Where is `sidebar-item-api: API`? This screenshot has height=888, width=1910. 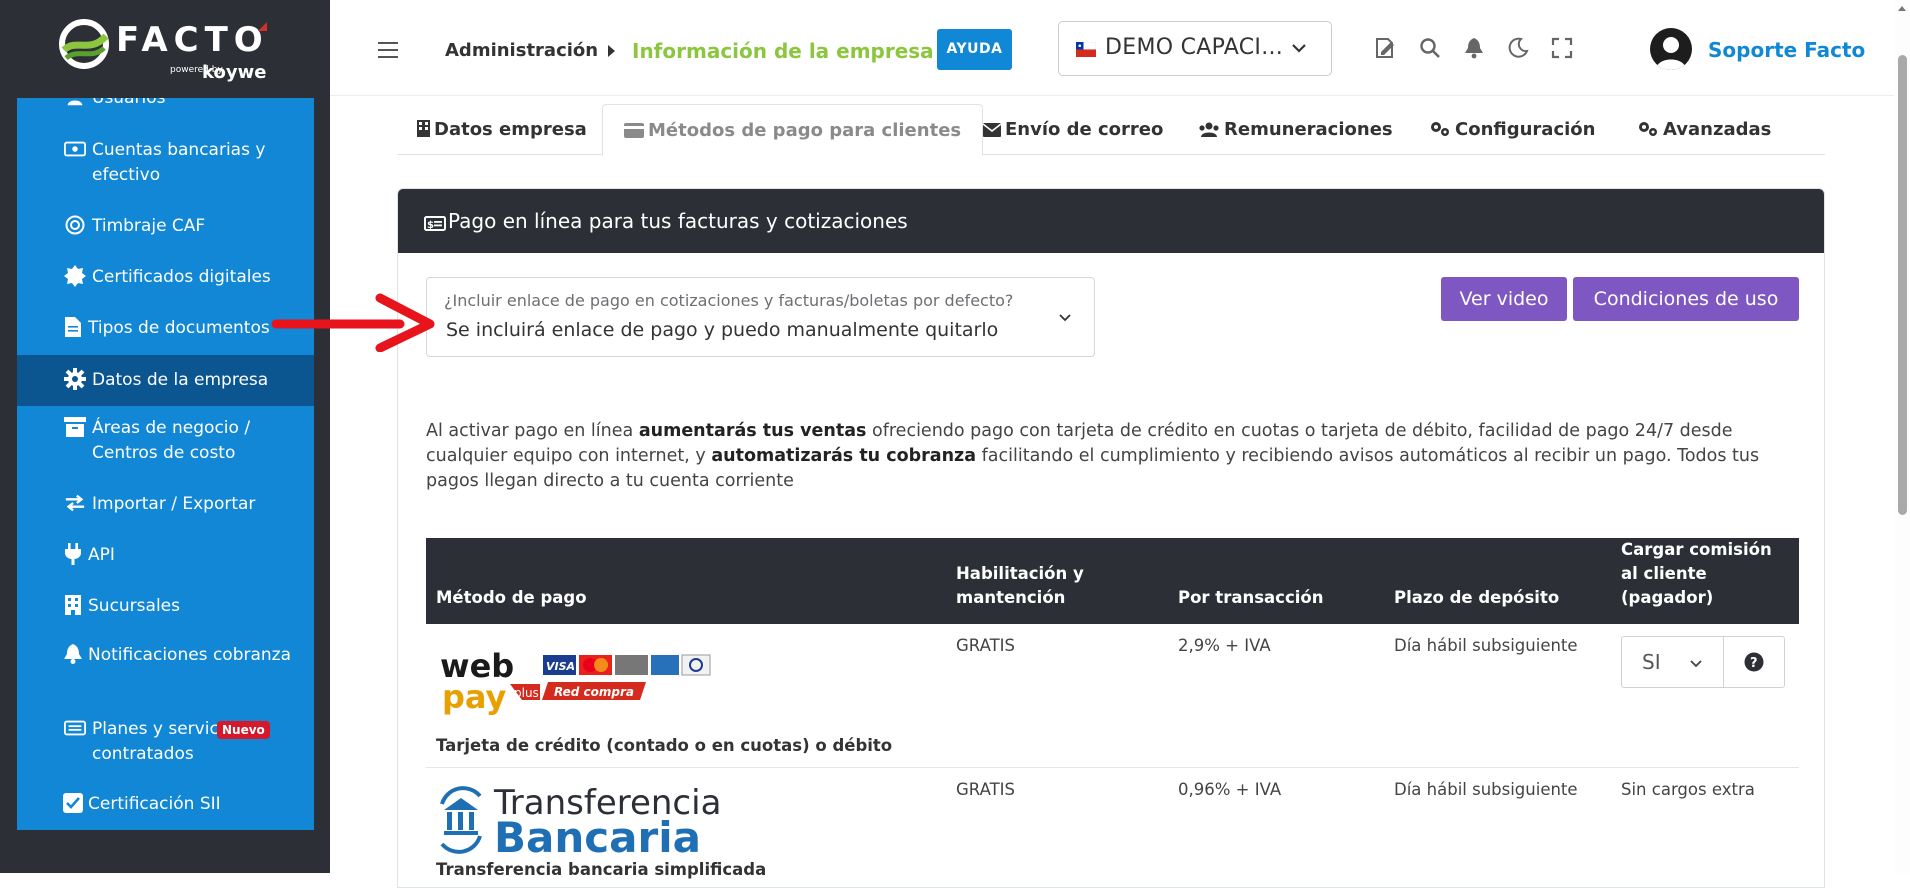
sidebar-item-api: API is located at coordinates (165, 563).